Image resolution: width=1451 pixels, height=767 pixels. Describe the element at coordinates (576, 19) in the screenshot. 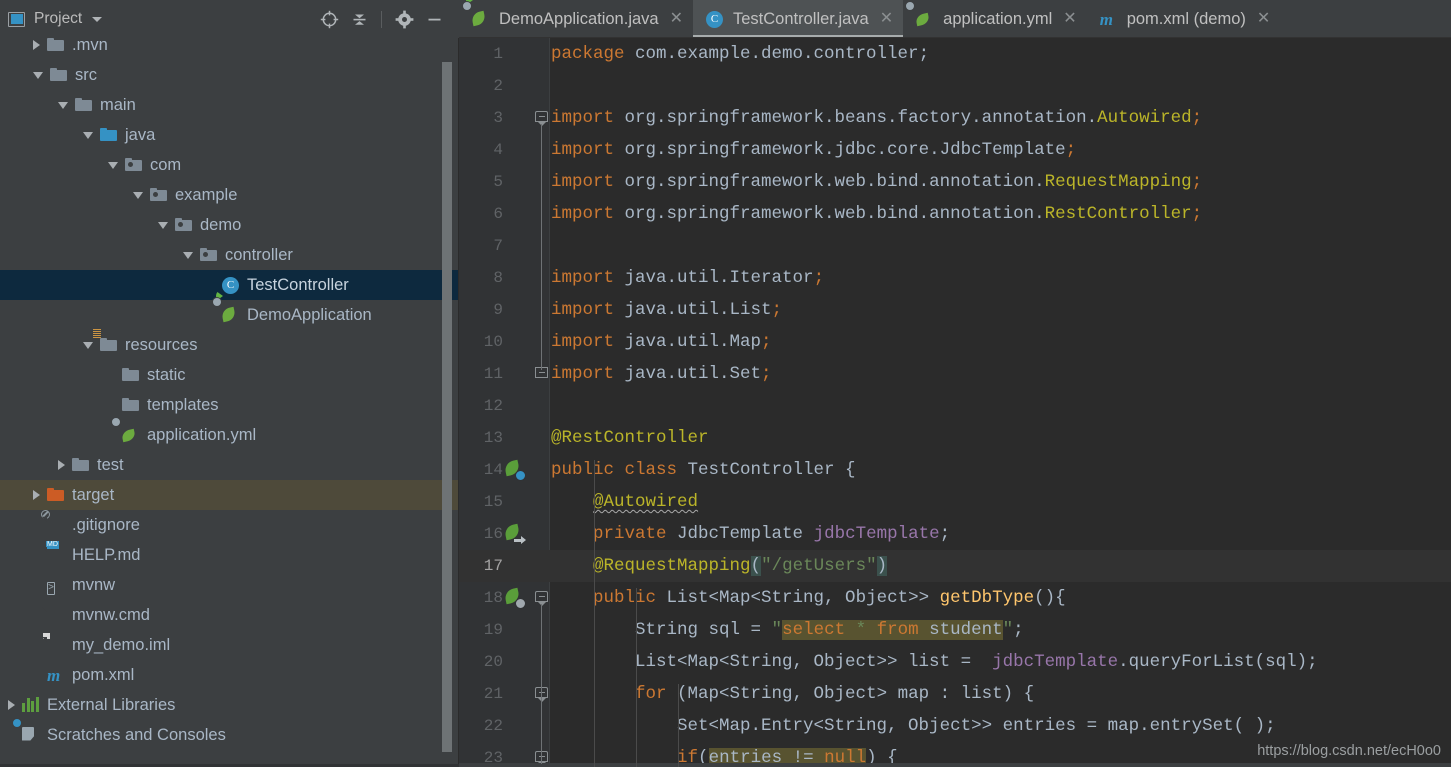

I see `editor-tab-demoapplication-java: DemoApplication.java ✕` at that location.